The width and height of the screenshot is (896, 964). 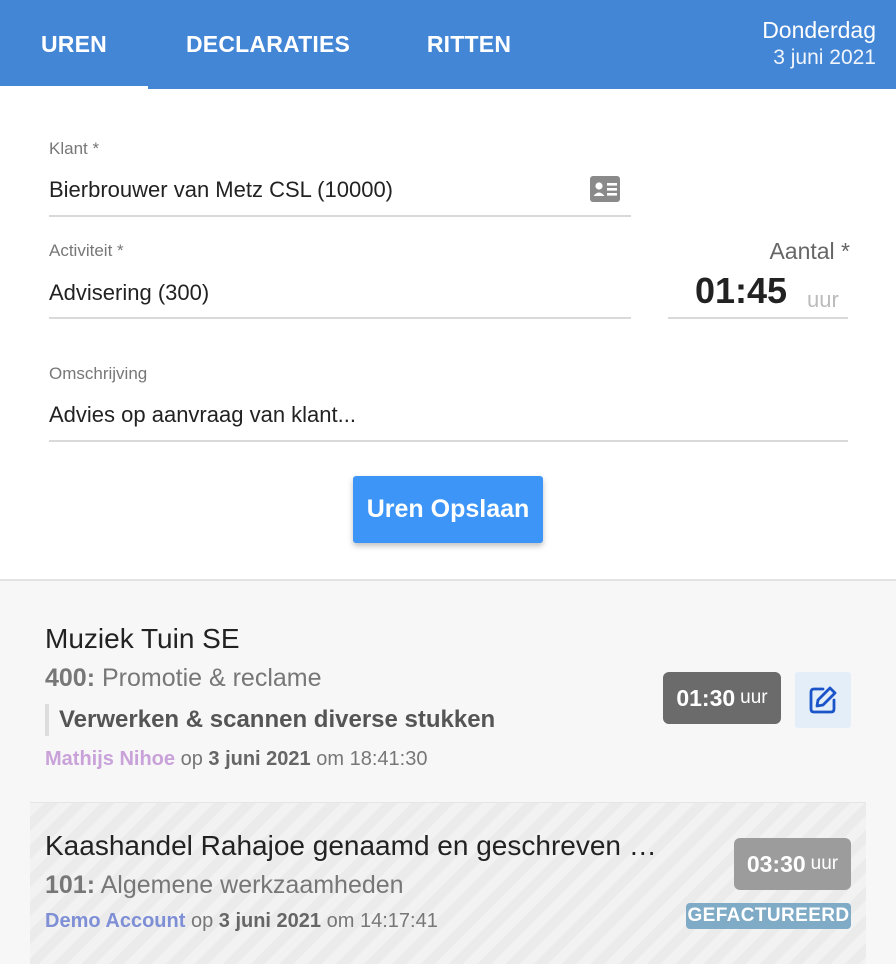 I want to click on entry-description: Verwerken & scannen diverse stukken, so click(x=270, y=720).